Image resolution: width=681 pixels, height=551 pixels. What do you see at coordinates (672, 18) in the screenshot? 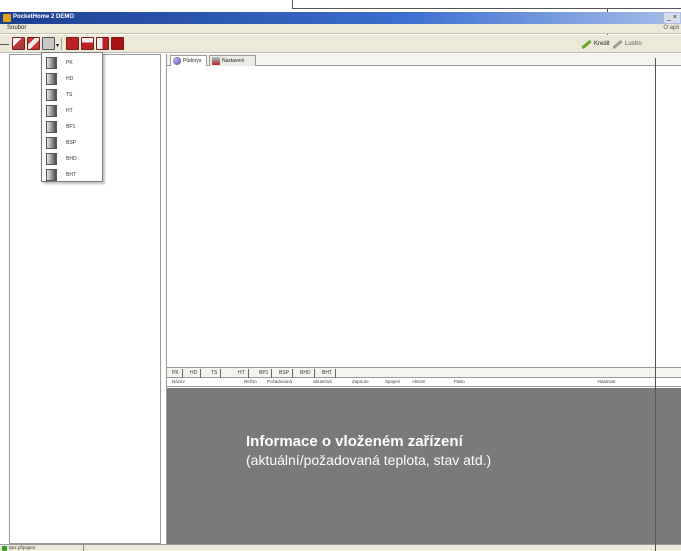
I see `window-controls: _ ×` at bounding box center [672, 18].